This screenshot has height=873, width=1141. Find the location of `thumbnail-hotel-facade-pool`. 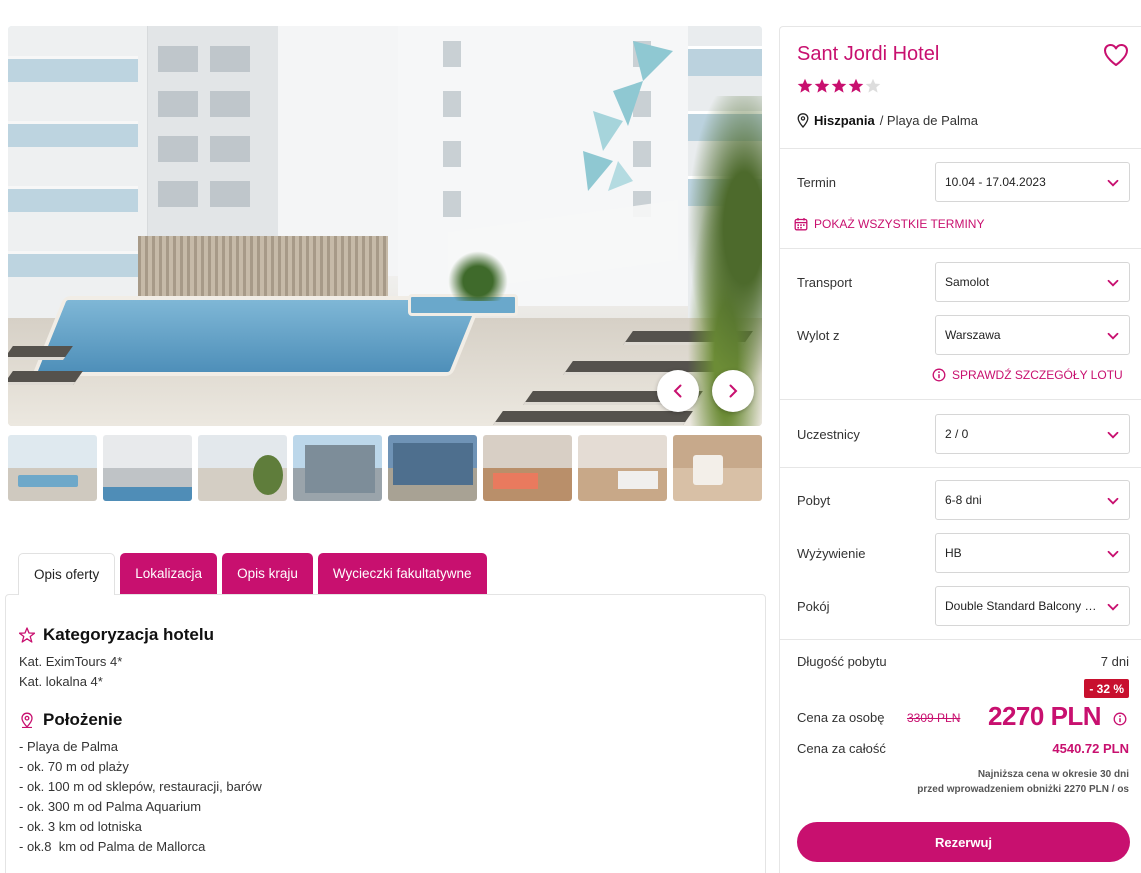

thumbnail-hotel-facade-pool is located at coordinates (147, 468).